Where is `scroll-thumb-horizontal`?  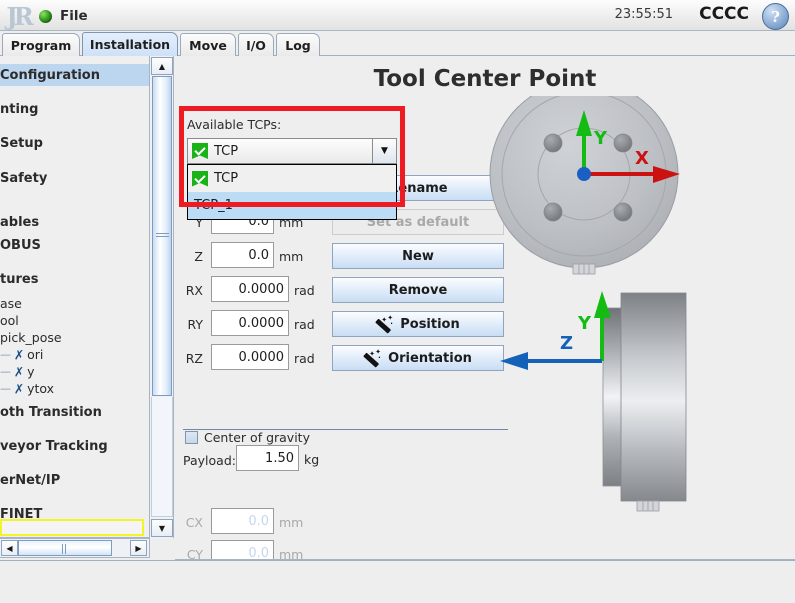
scroll-thumb-horizontal is located at coordinates (65, 548).